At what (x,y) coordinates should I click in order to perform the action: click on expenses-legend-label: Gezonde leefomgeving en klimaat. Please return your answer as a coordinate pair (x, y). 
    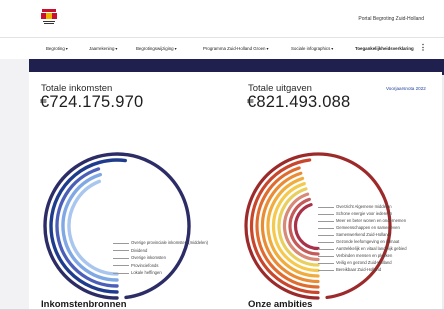
    Looking at the image, I should click on (368, 241).